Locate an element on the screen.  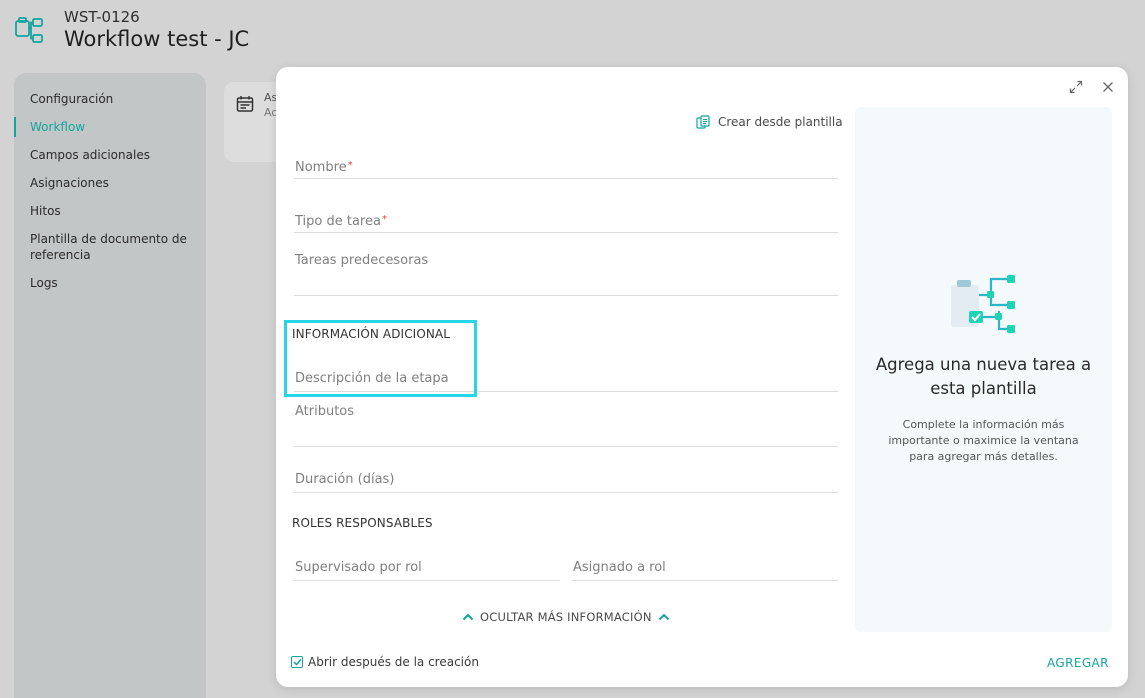
agregar-button: AGREGAR is located at coordinates (1078, 663).